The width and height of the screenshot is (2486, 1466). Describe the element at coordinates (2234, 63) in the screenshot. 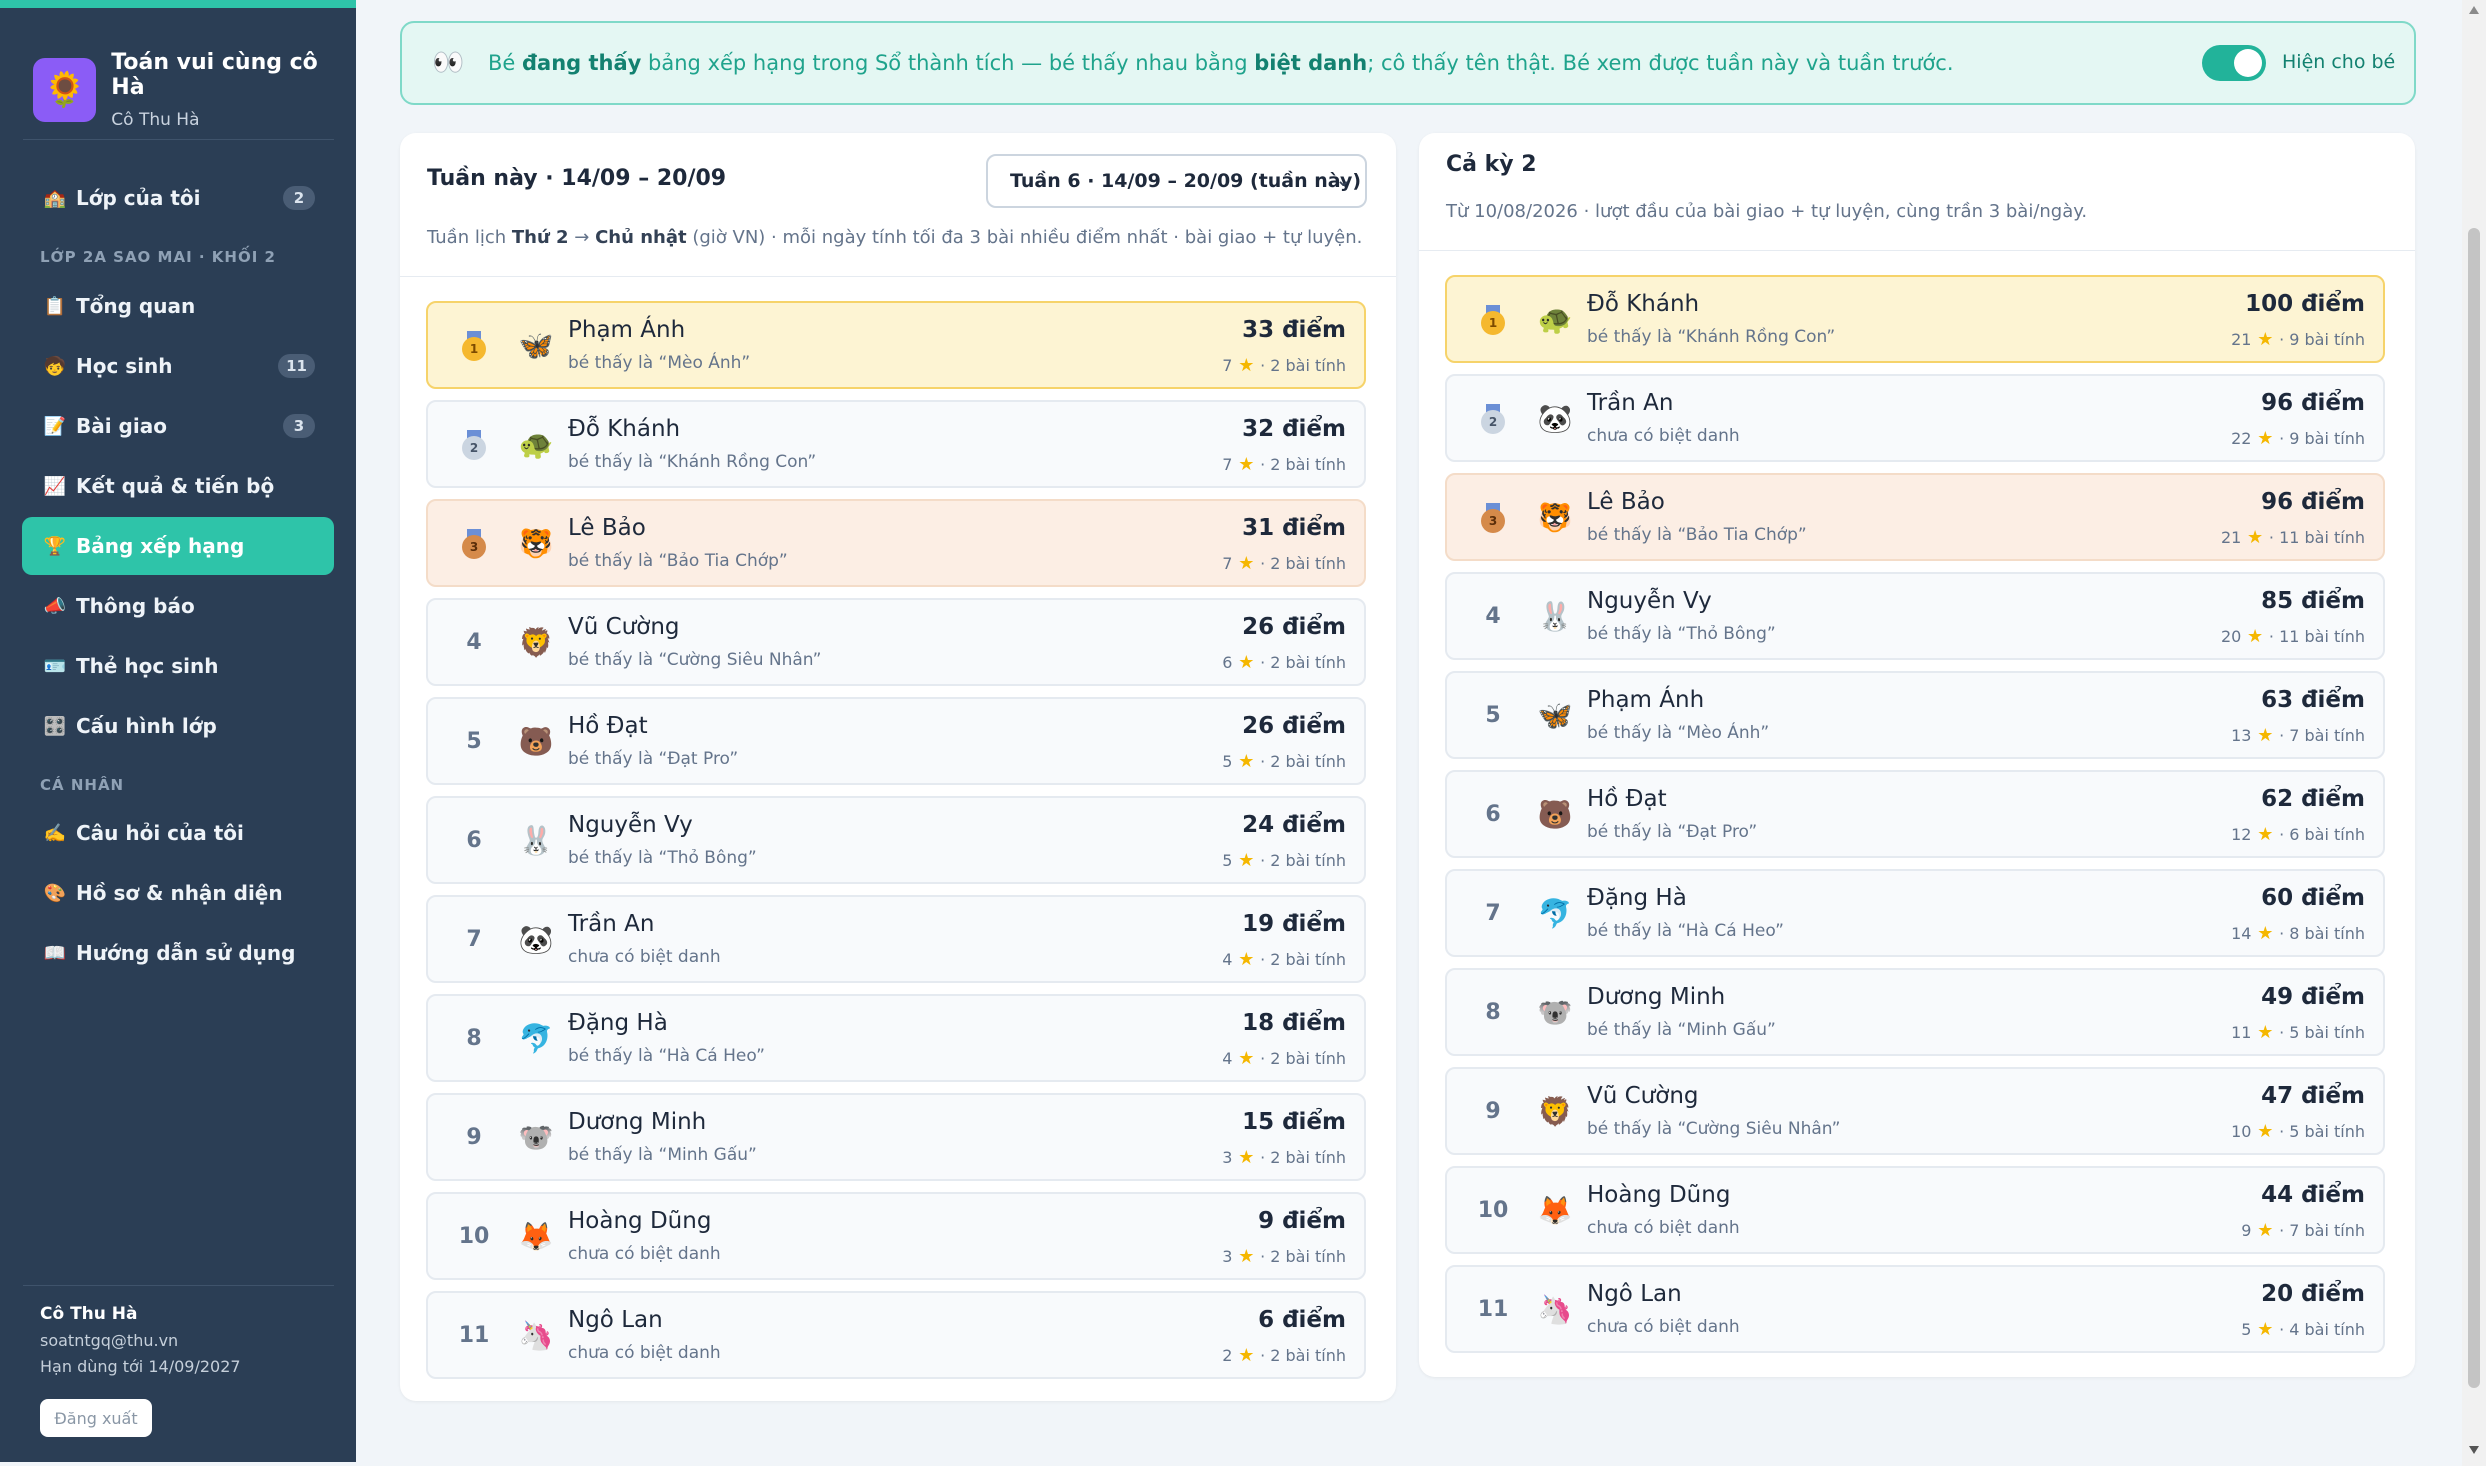

I see `show-to-kids-toggle` at that location.